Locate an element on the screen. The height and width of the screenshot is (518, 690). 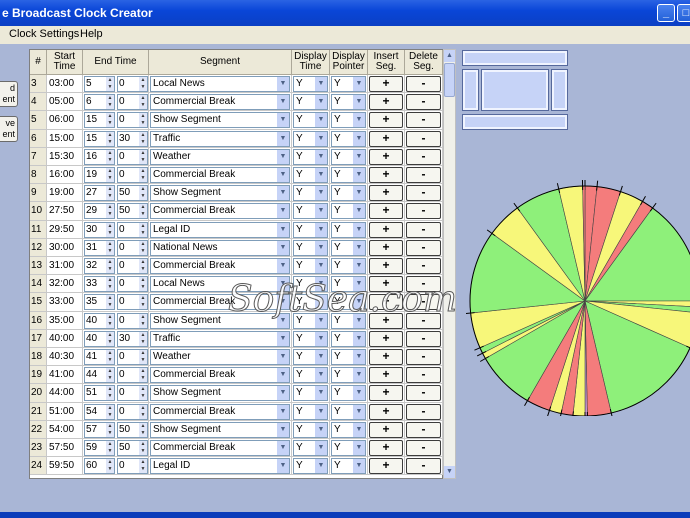
end-minute-stepper: 51 ▲ ▼ is located at coordinates (99, 393).